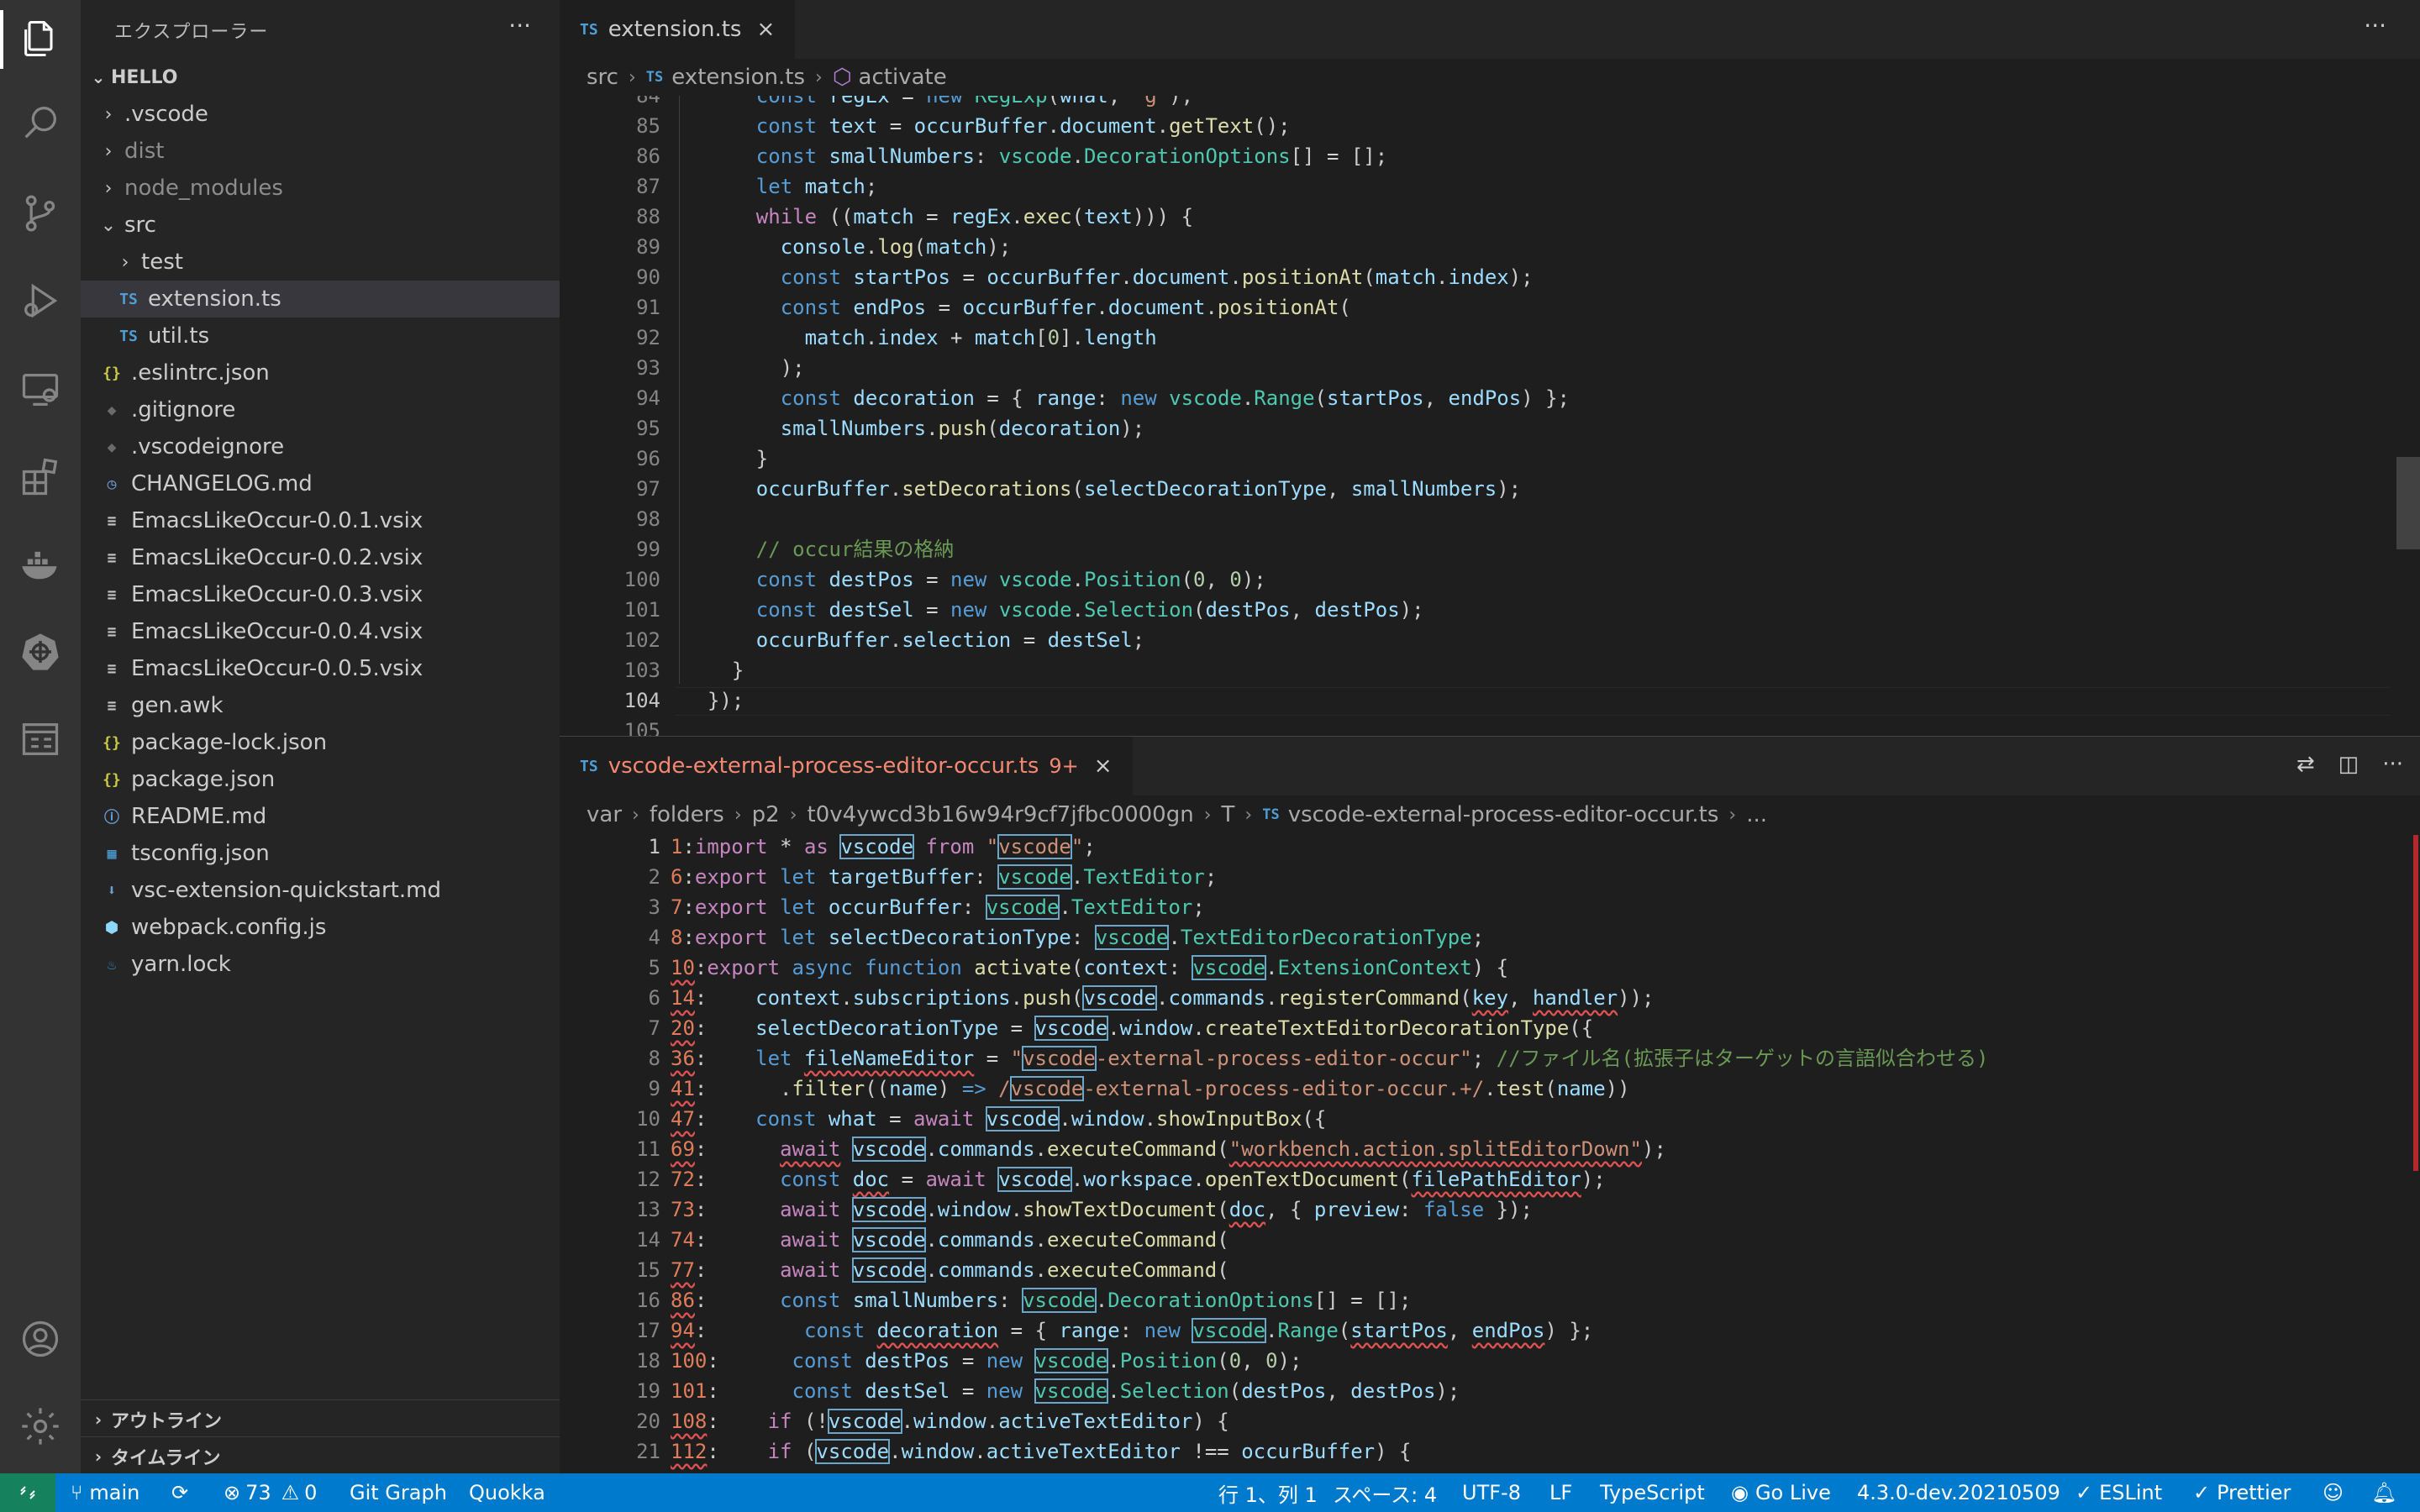 This screenshot has height=1512, width=2420. Describe the element at coordinates (1492, 1492) in the screenshot. I see `encoding-status: UTF-8` at that location.